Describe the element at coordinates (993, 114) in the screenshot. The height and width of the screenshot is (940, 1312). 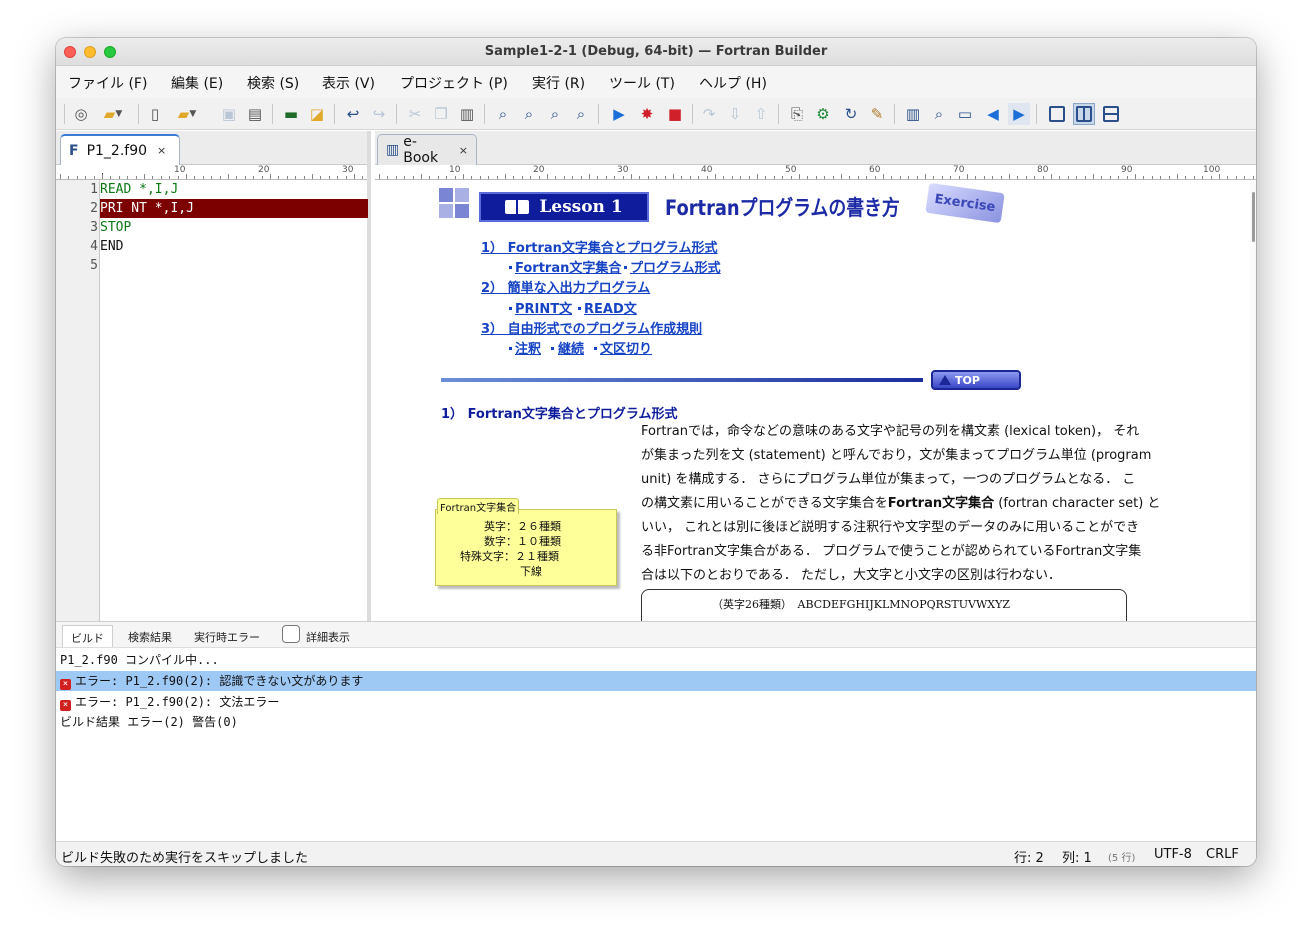
I see `back-icon: ◀` at that location.